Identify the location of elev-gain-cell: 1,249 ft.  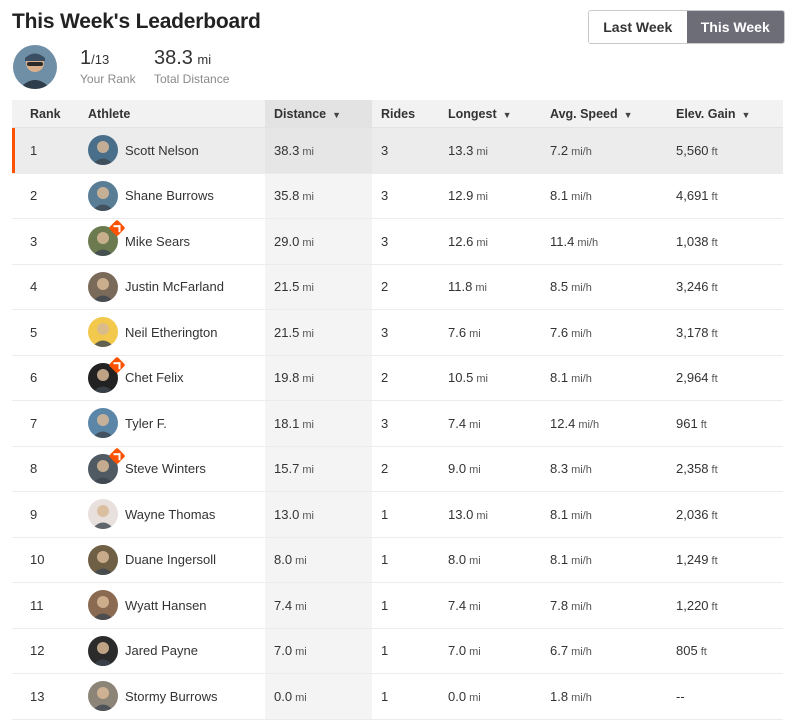
(725, 560).